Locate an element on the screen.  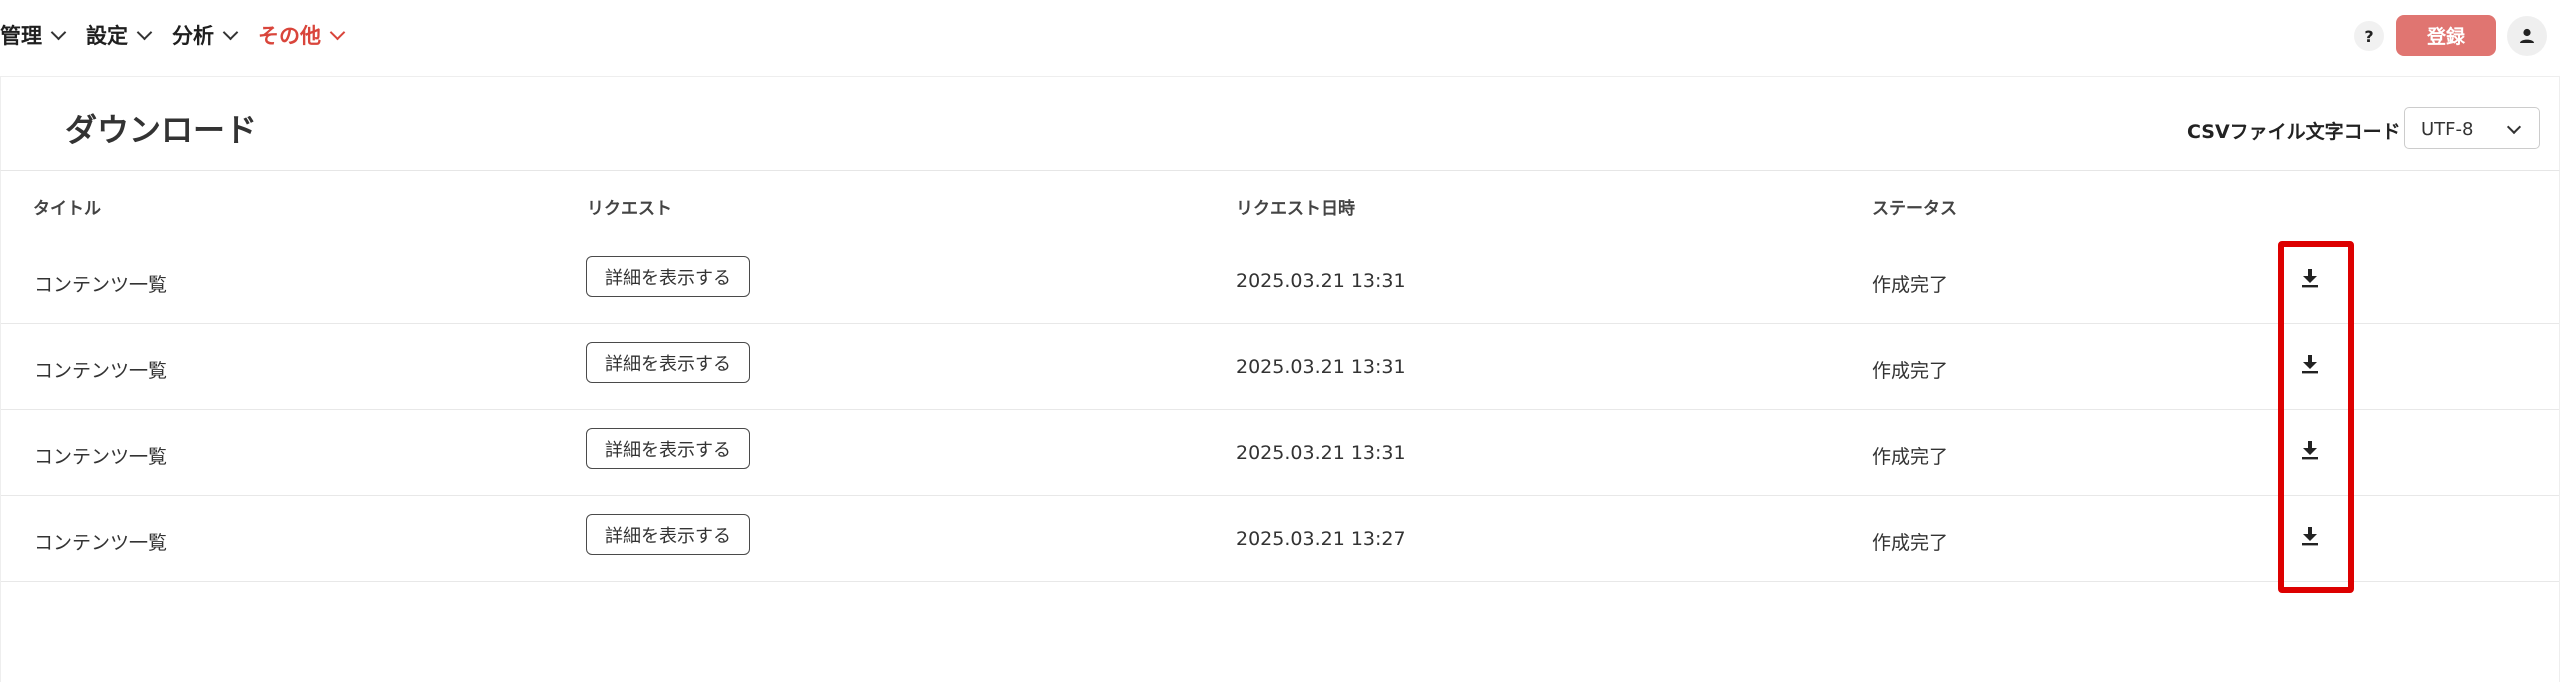
column-header-request: リクエスト is located at coordinates (629, 209).